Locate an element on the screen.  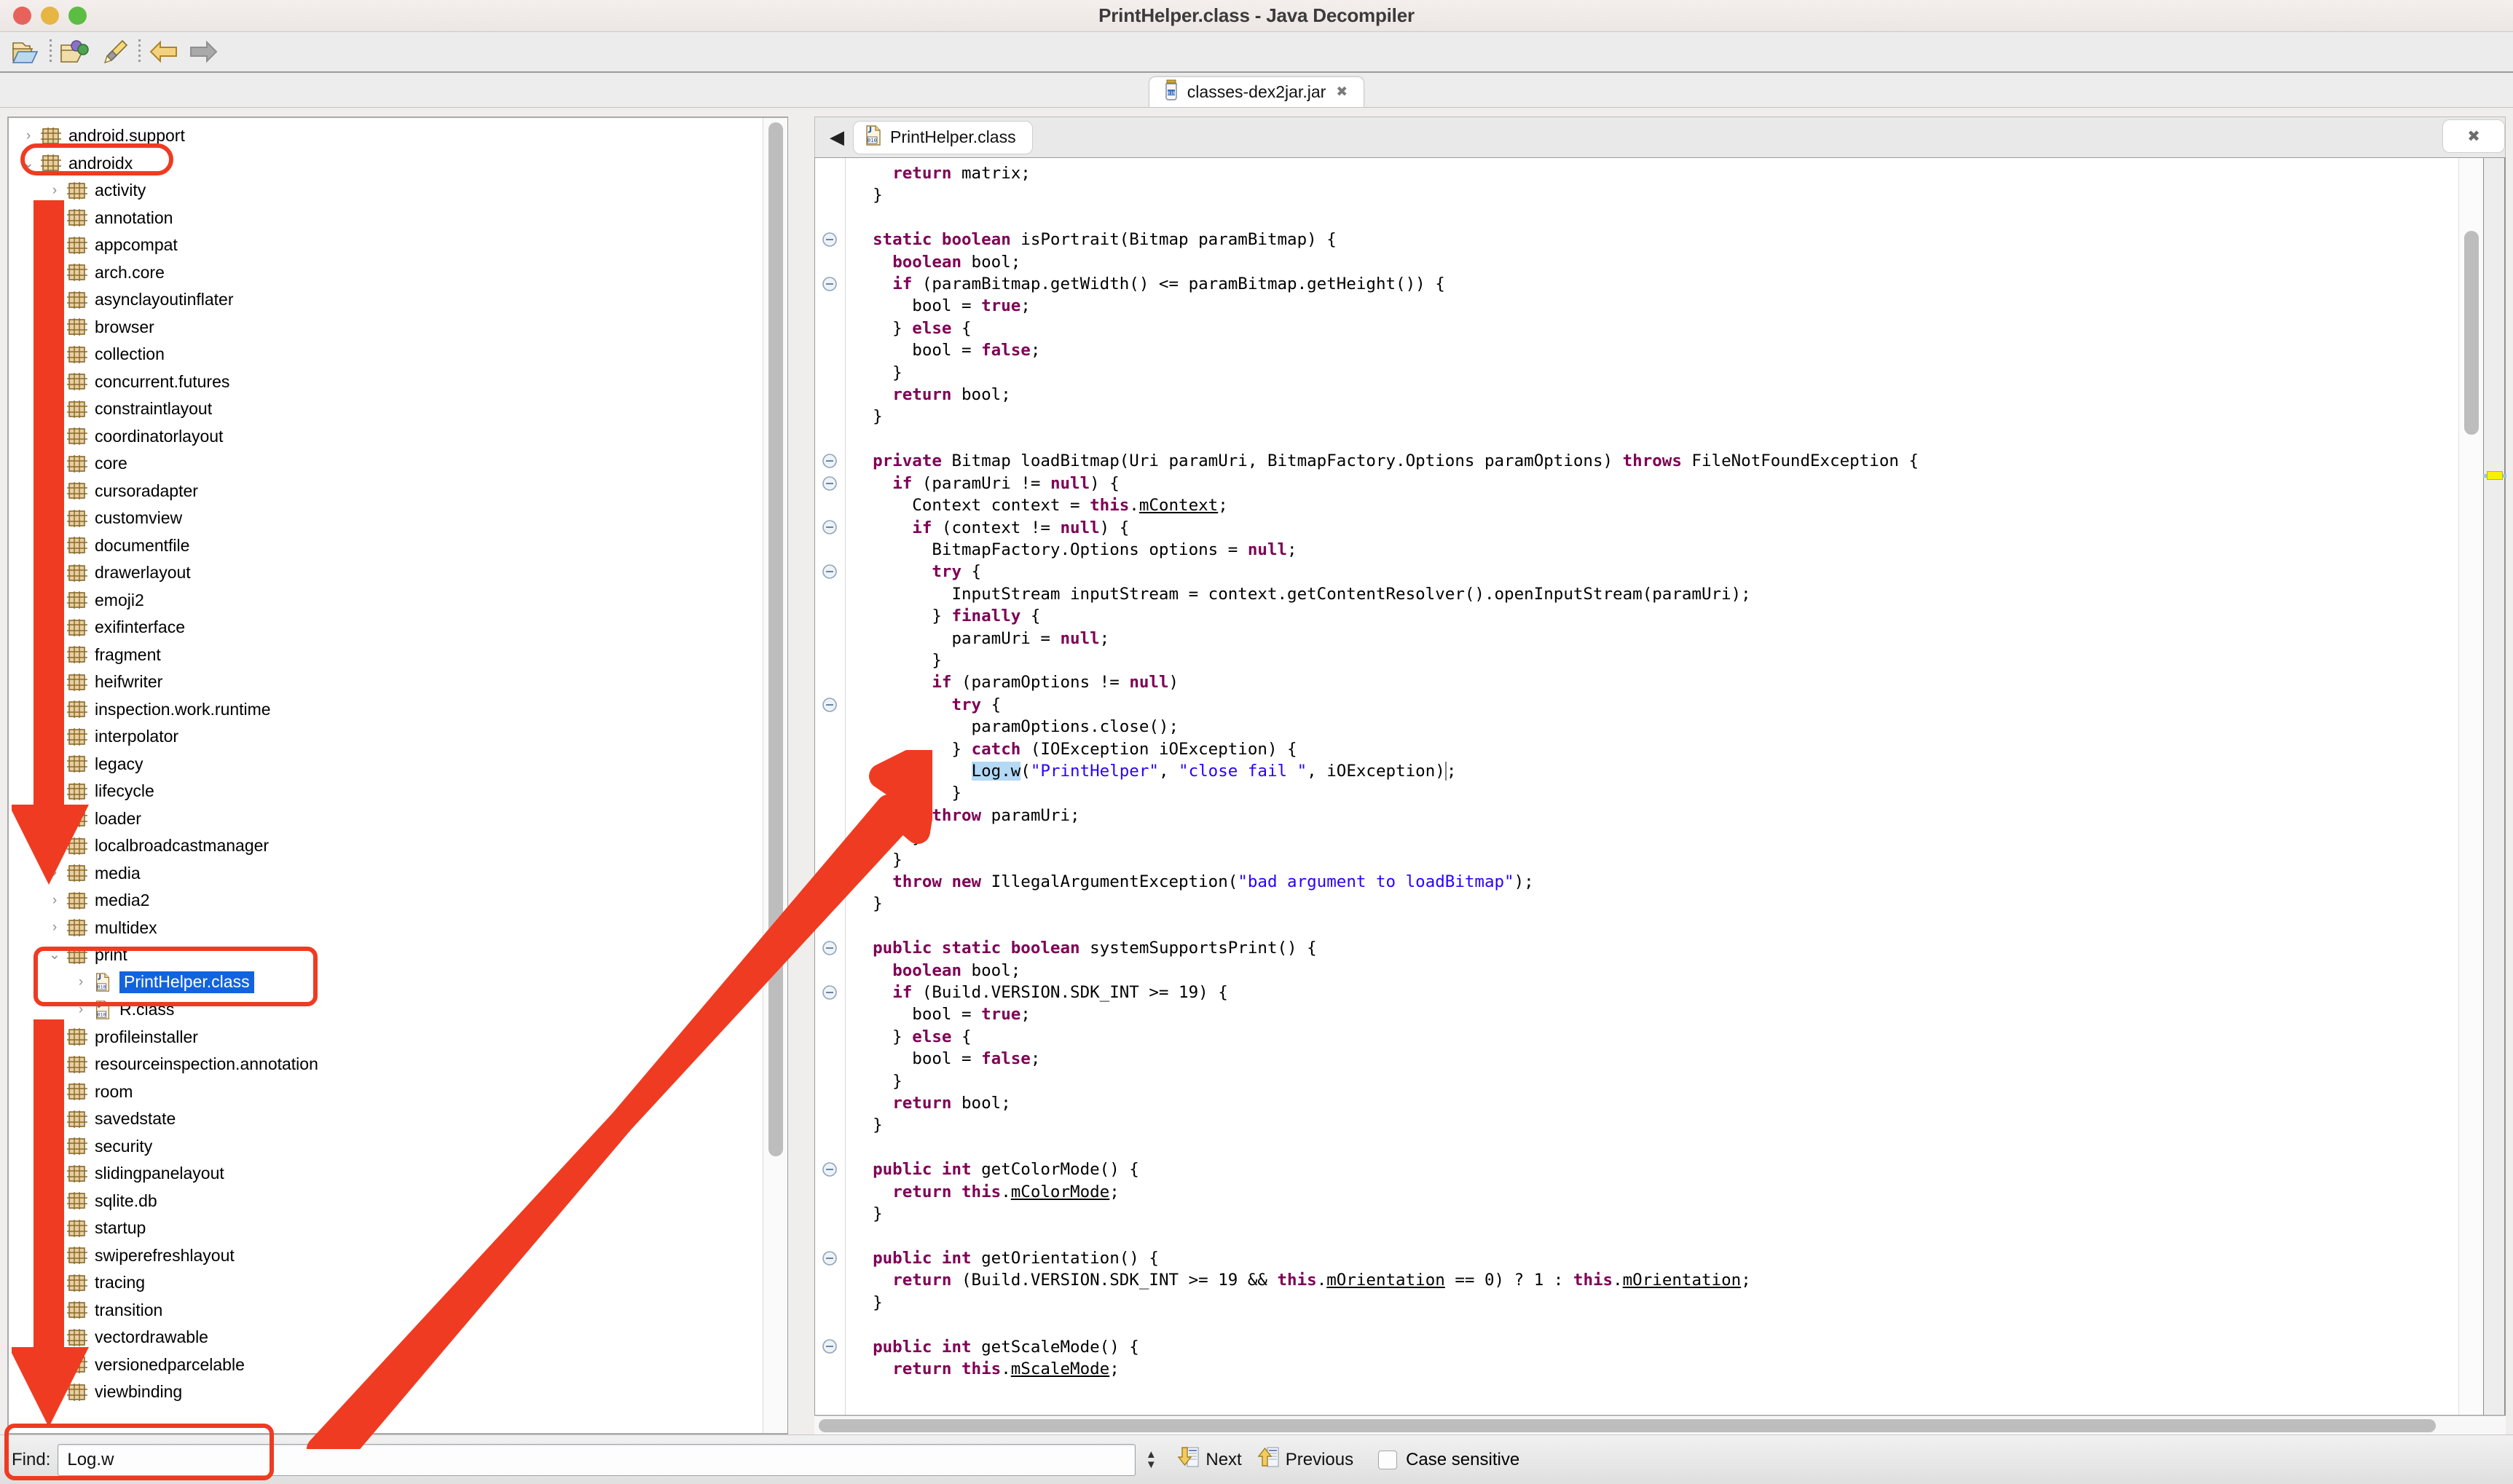
tree-item: › 010 PrintHelper.class is located at coordinates (386, 983).